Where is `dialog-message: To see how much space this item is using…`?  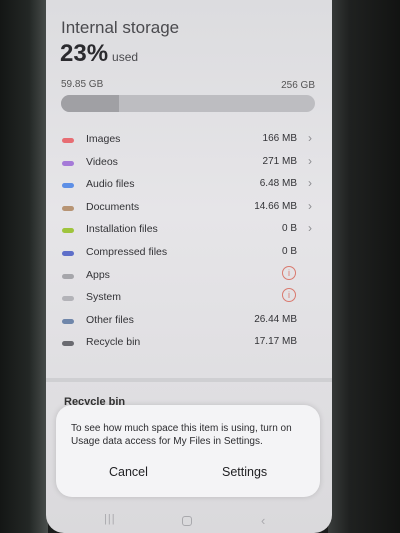
dialog-message: To see how much space this item is using… is located at coordinates (181, 435).